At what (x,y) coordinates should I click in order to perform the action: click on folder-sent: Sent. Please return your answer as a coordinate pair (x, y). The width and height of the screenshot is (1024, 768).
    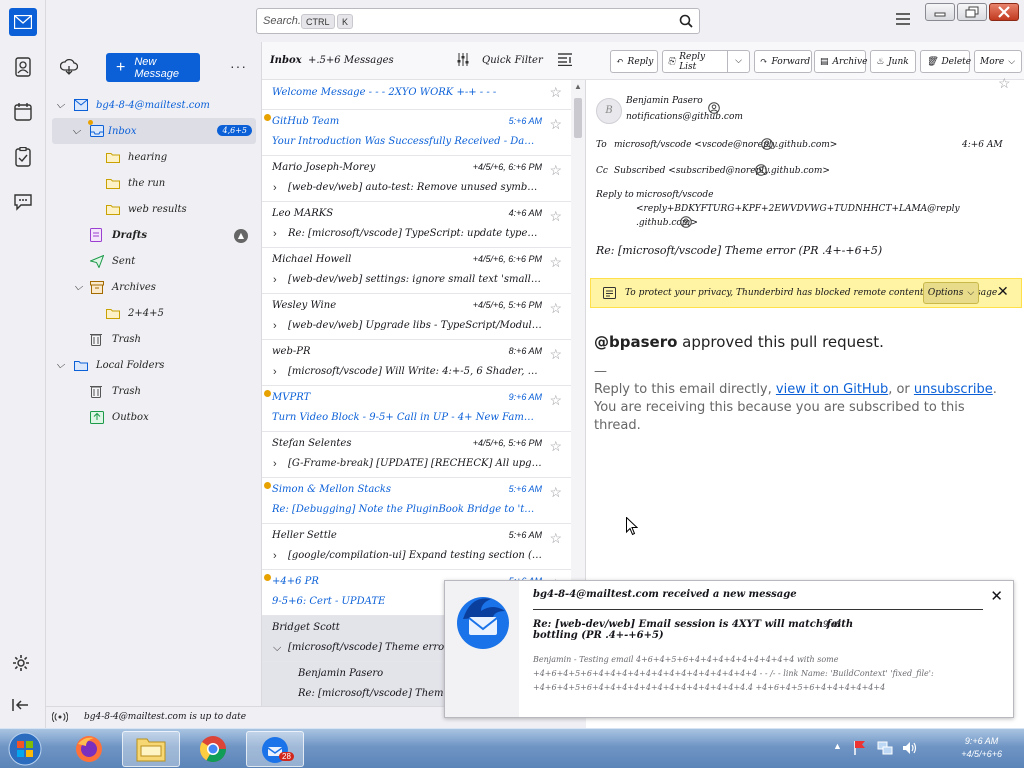
    Looking at the image, I should click on (154, 261).